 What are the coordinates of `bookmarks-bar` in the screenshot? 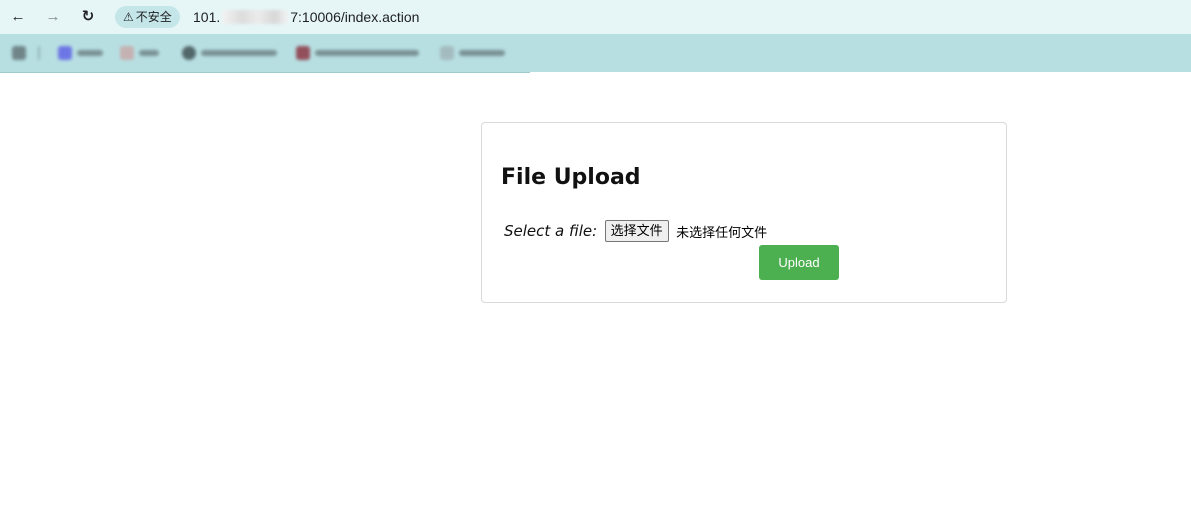 It's located at (595, 53).